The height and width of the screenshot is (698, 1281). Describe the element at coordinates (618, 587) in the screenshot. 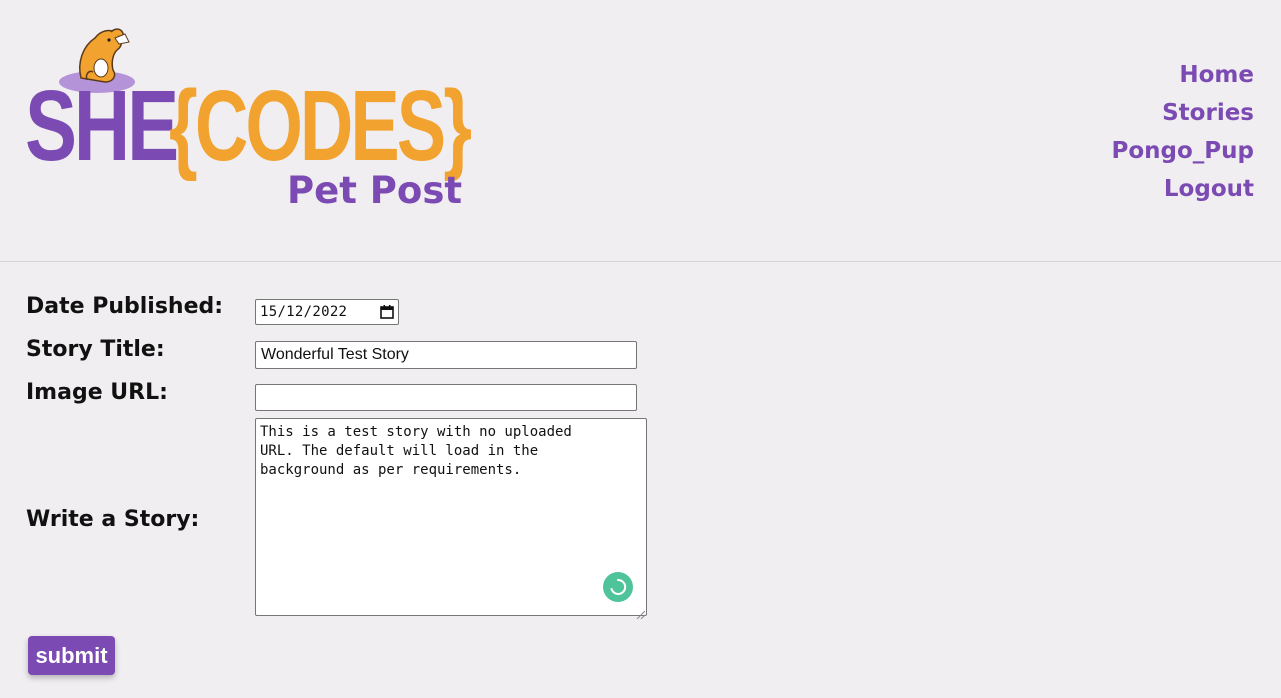

I see `grammar-assistant-icon` at that location.